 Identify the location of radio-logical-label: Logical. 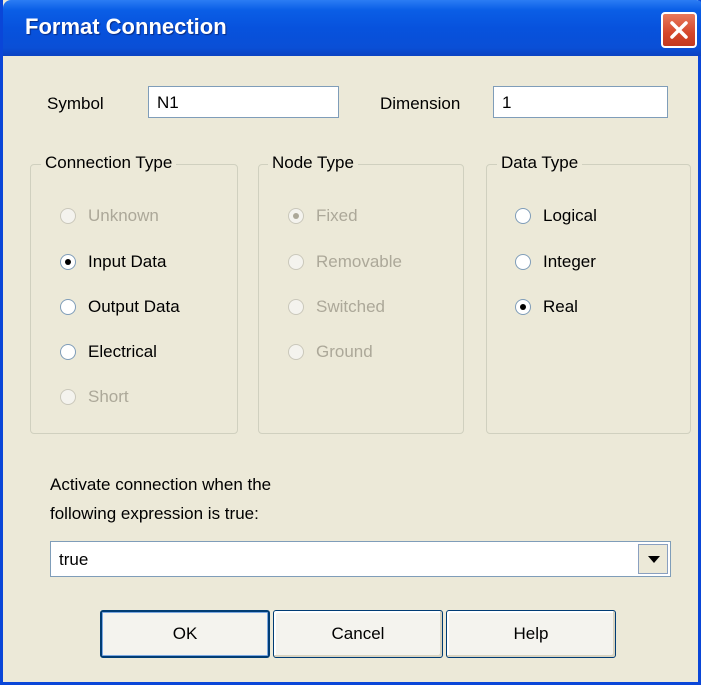
(570, 215).